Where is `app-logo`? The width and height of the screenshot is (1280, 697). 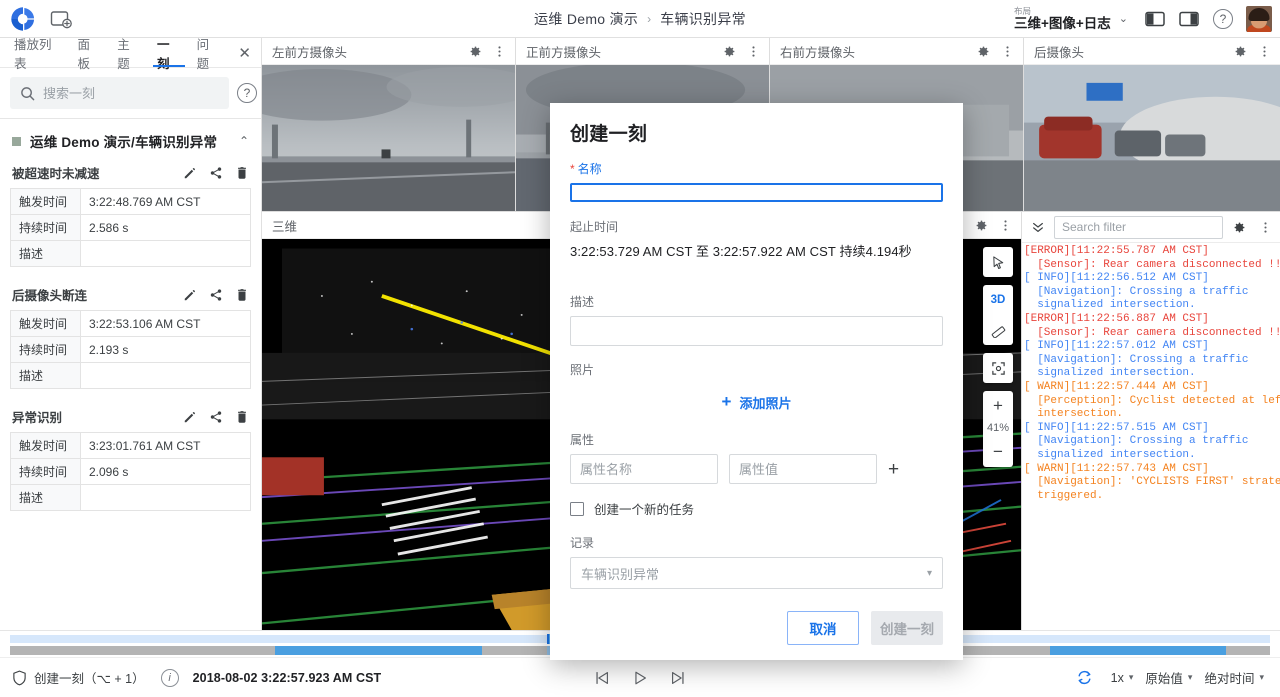
app-logo is located at coordinates (23, 19).